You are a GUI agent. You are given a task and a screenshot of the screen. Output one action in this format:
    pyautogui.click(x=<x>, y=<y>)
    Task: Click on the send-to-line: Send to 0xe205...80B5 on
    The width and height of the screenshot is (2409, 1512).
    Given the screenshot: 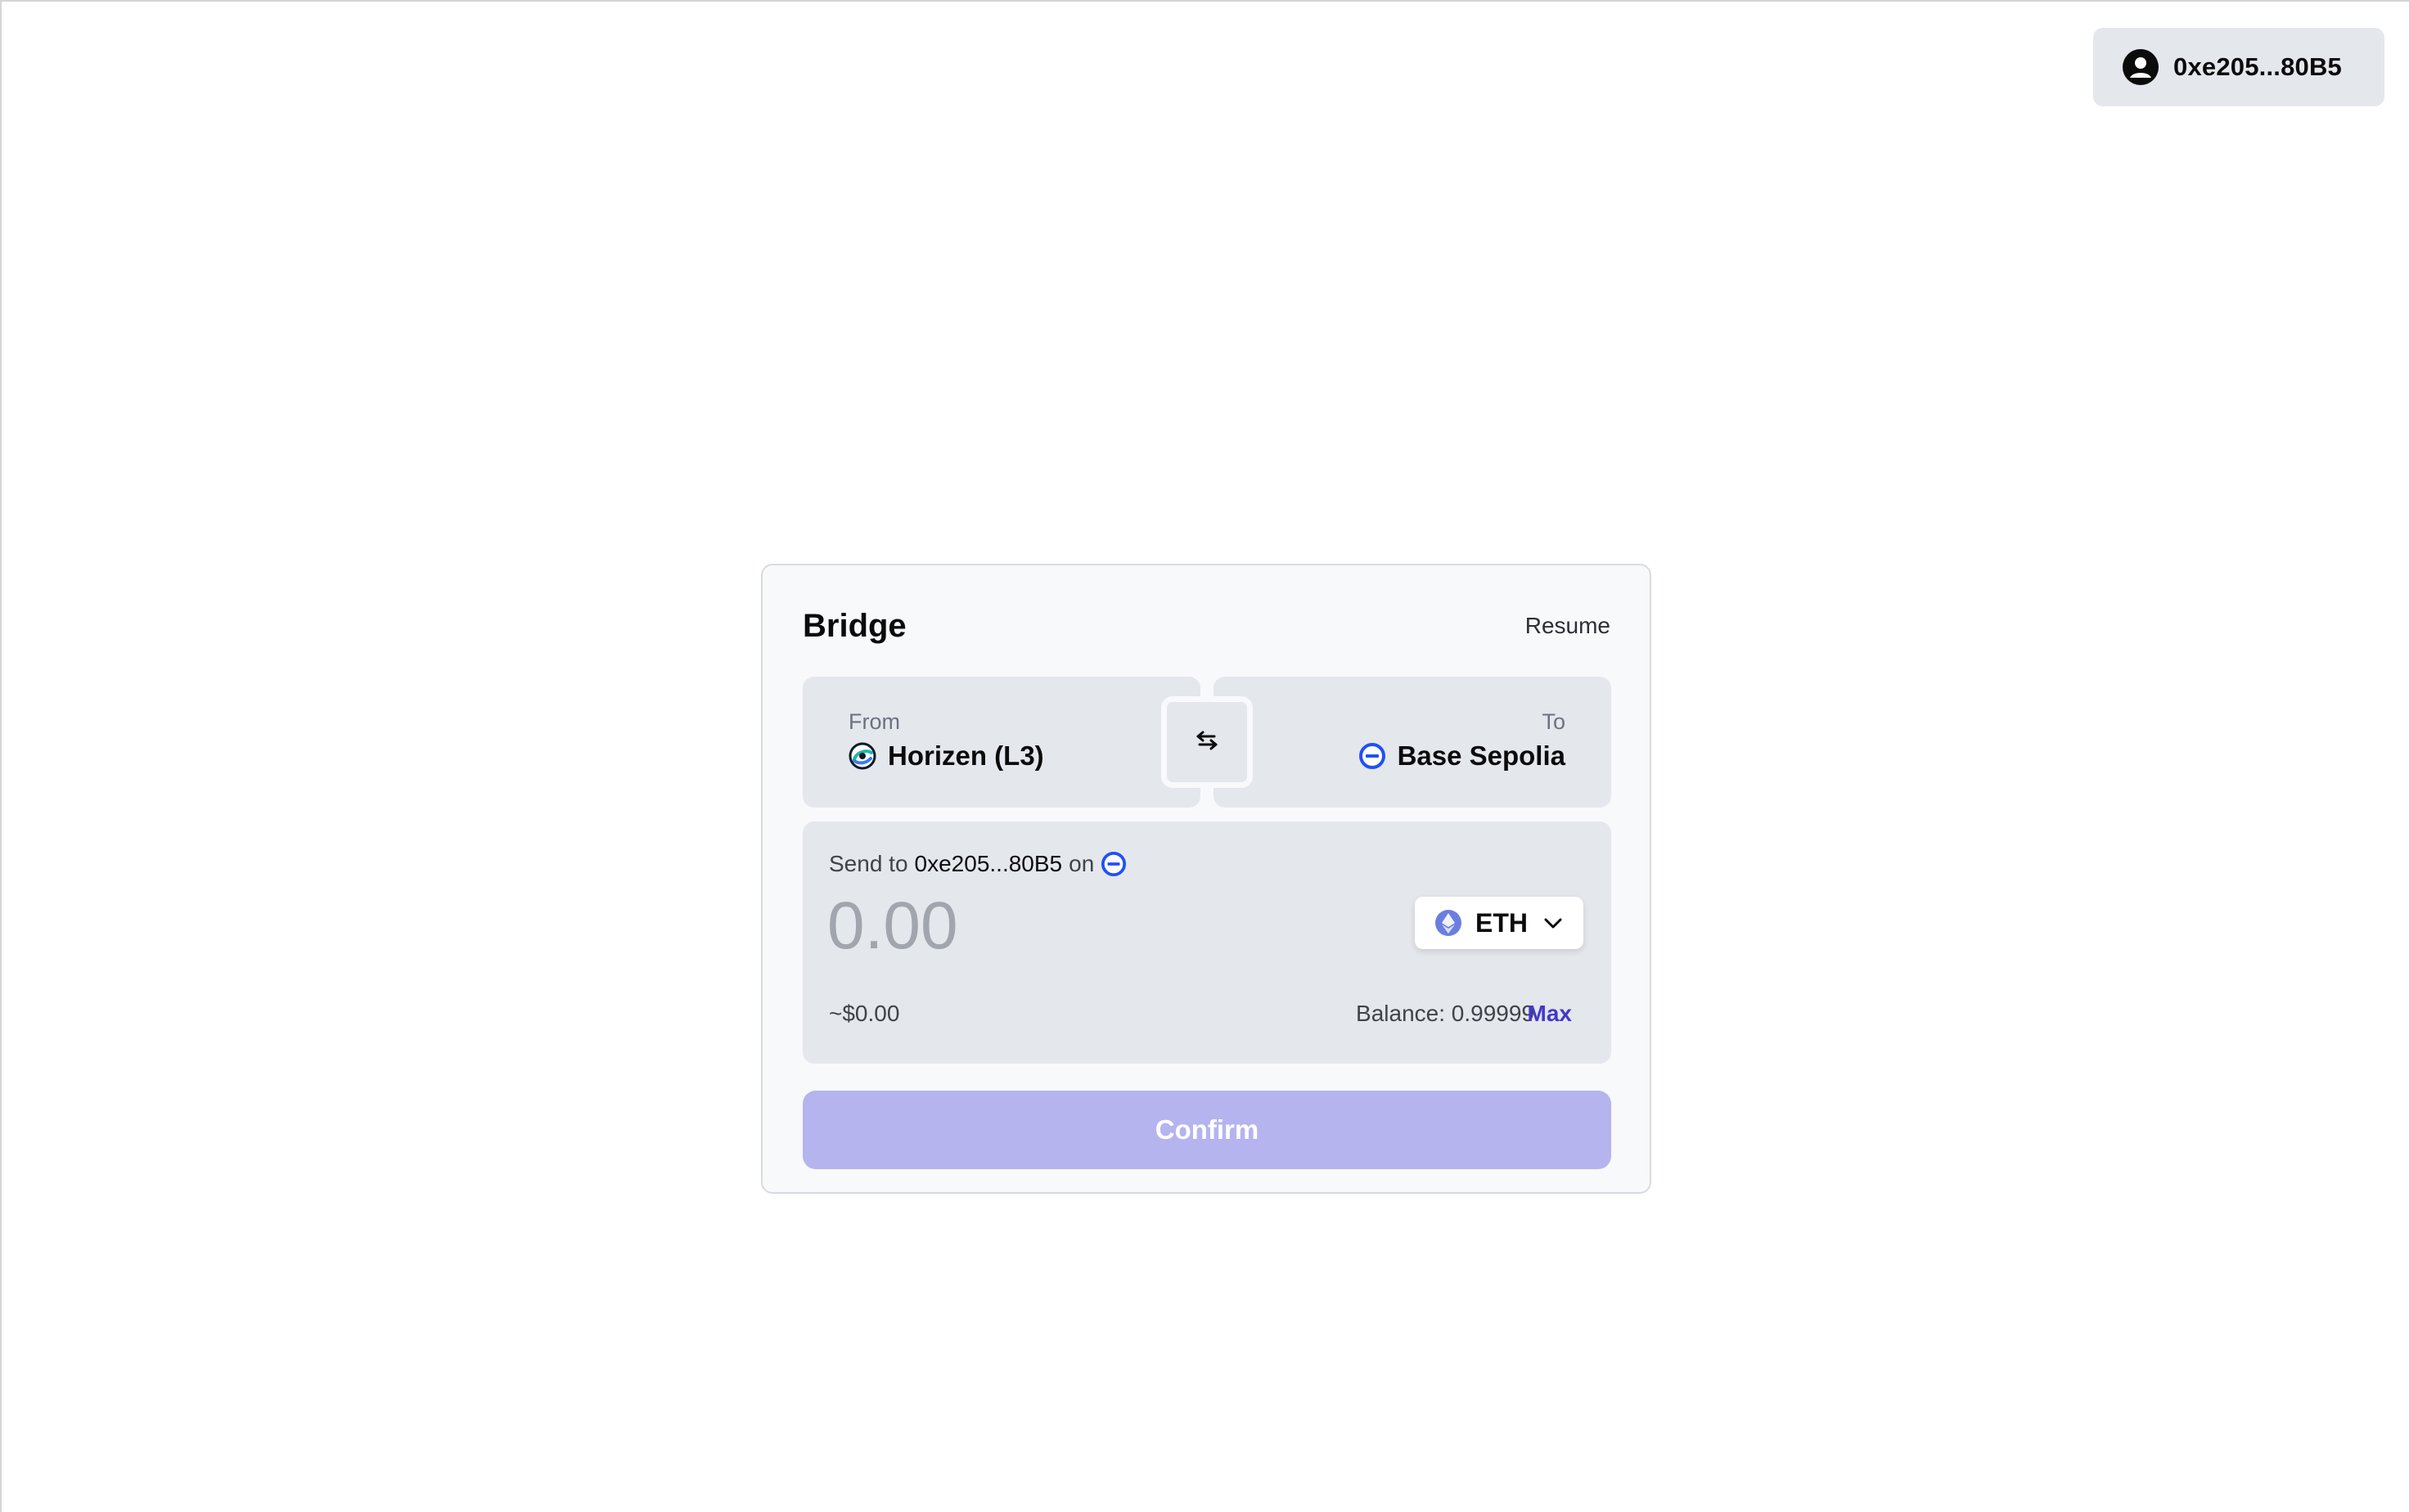 What is the action you would take?
    pyautogui.click(x=978, y=864)
    